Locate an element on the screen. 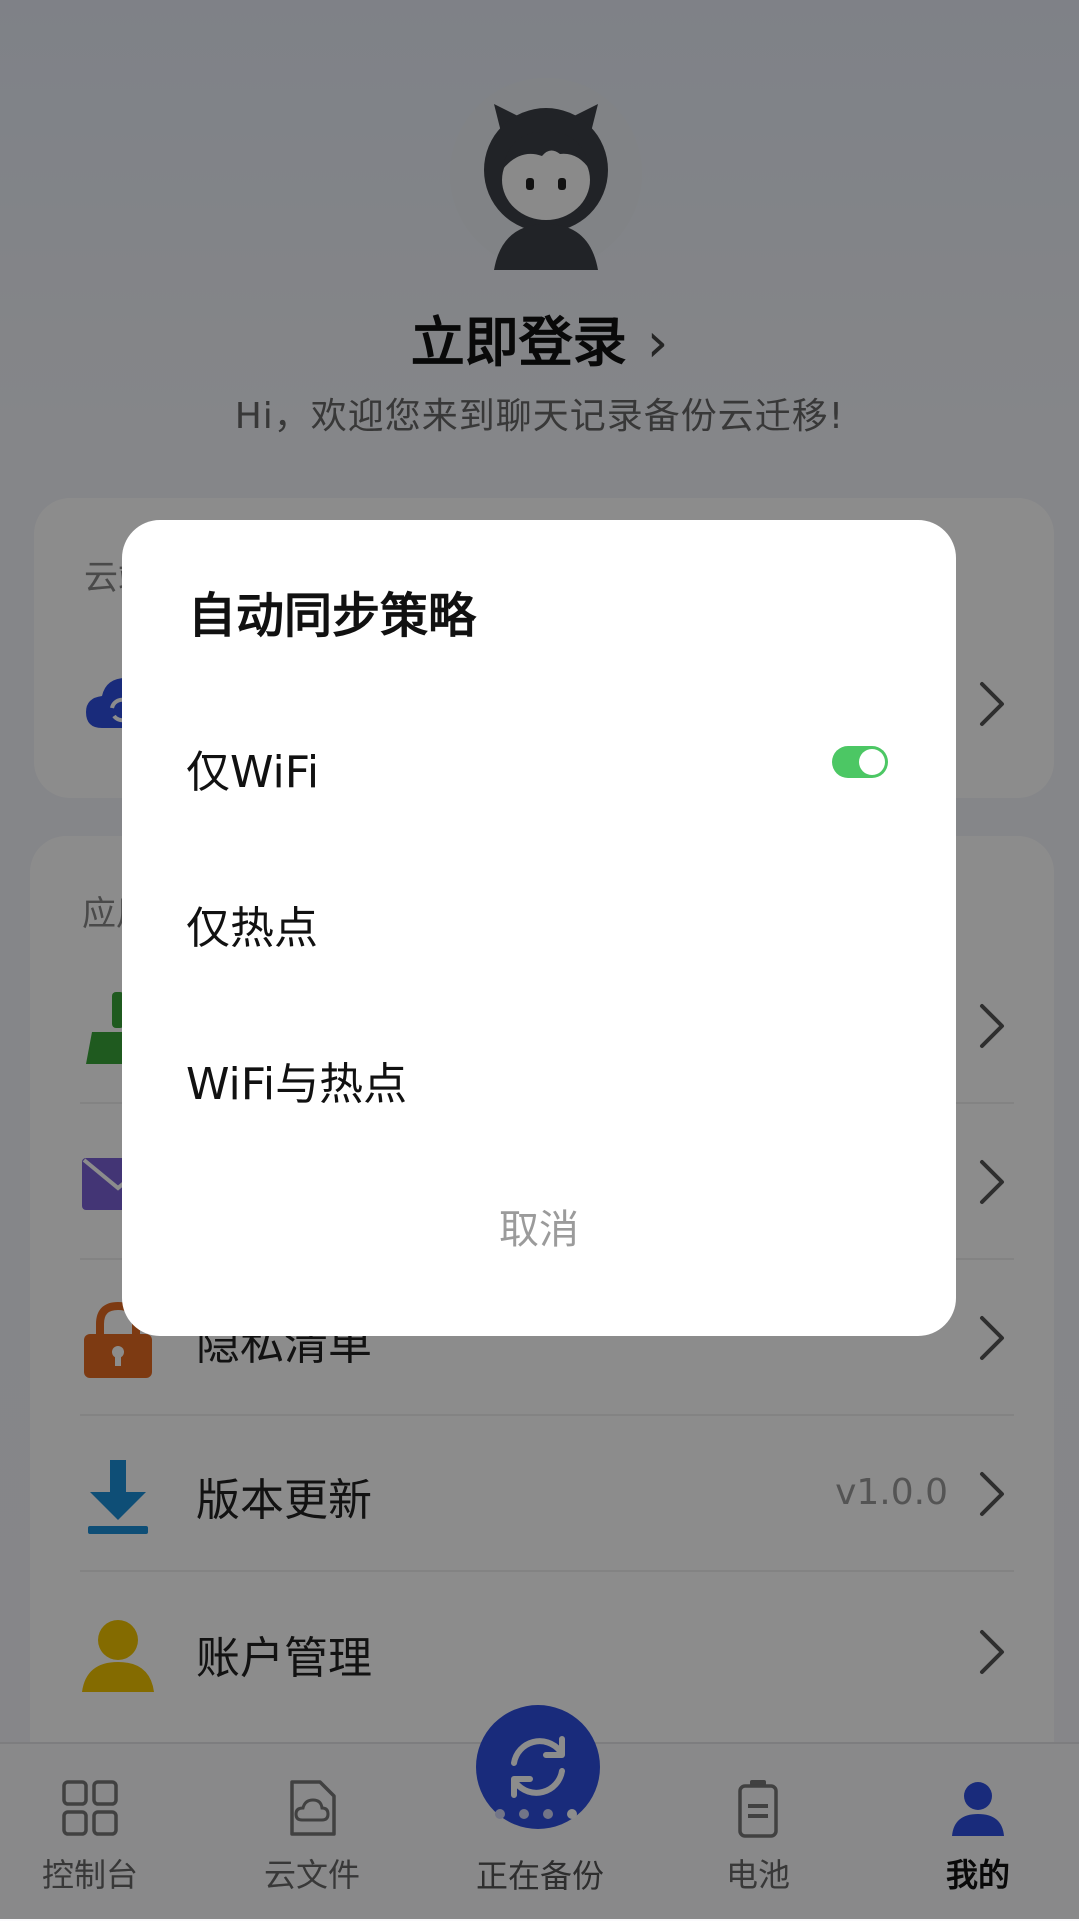 This screenshot has width=1079, height=1921. option-wifi-only: 仅WiFi is located at coordinates (539, 764).